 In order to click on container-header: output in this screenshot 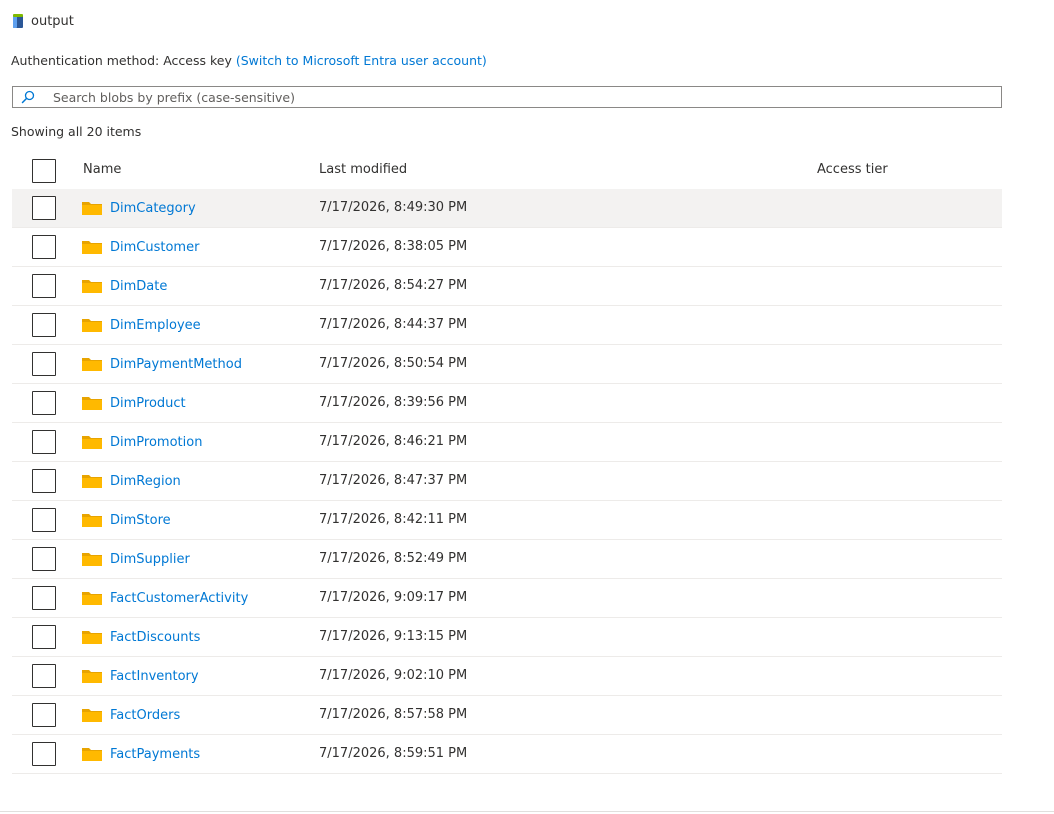, I will do `click(43, 21)`.